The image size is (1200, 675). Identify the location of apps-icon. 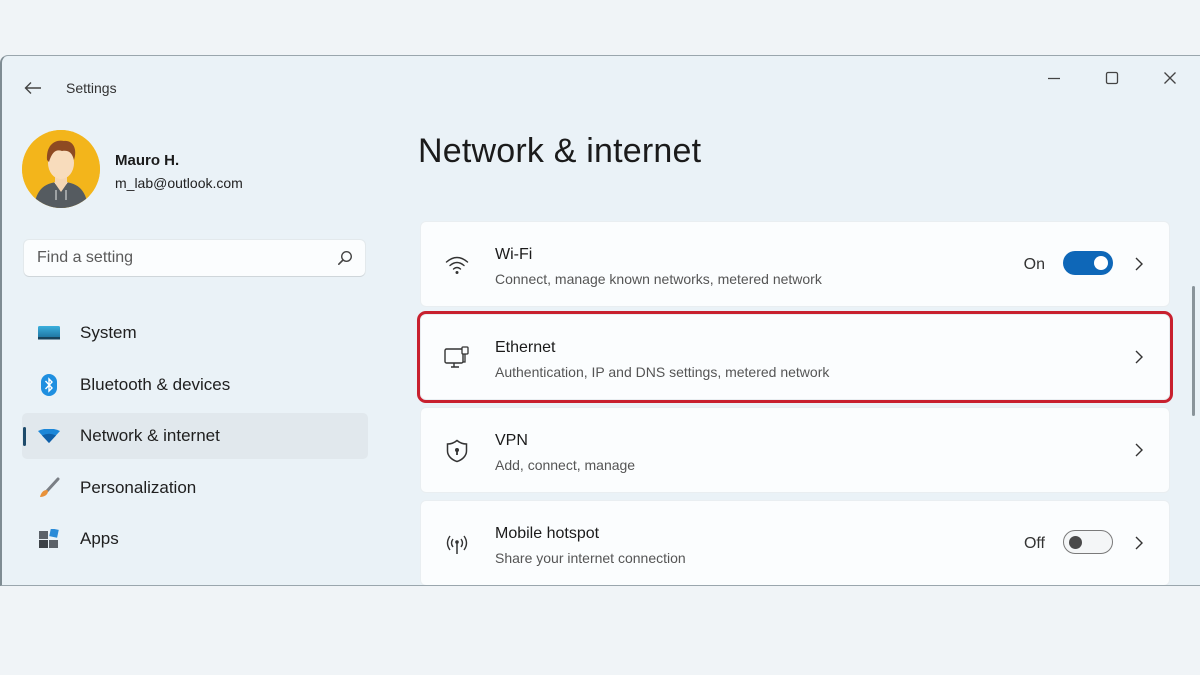
(49, 539).